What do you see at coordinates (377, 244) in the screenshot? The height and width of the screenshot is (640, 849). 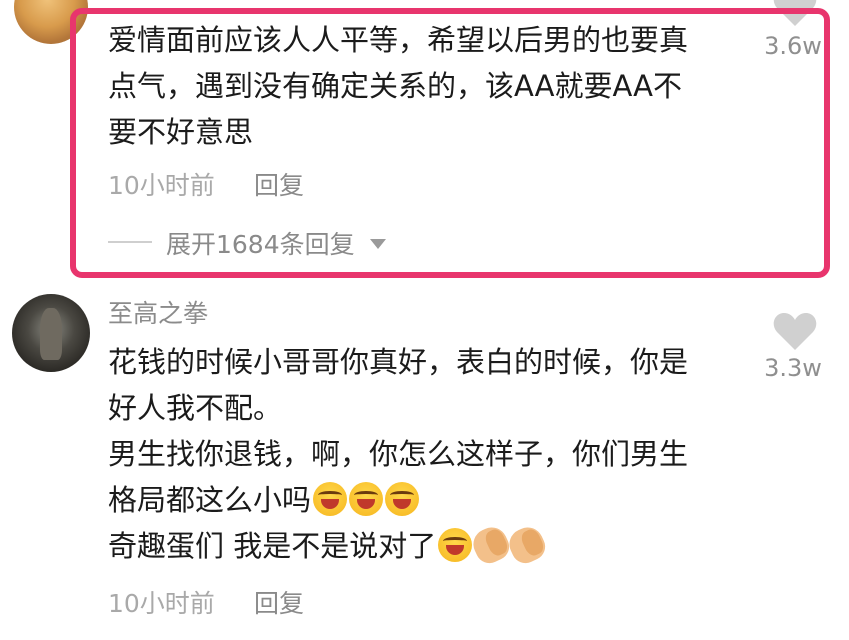 I see `triangle-down-icon` at bounding box center [377, 244].